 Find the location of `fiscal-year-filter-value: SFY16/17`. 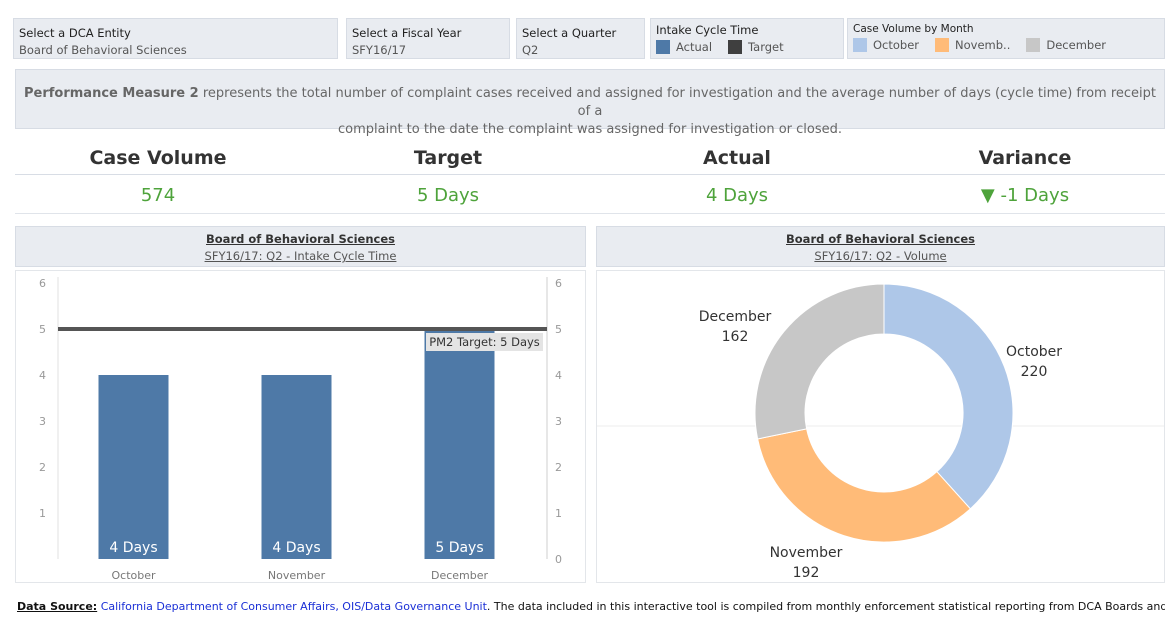

fiscal-year-filter-value: SFY16/17 is located at coordinates (379, 50).